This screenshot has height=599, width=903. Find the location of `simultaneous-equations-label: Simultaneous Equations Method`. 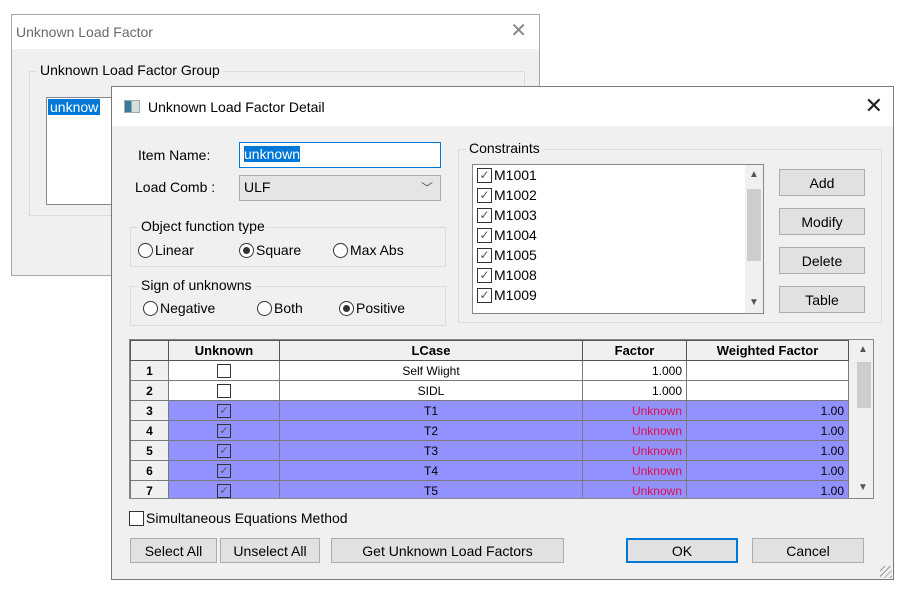

simultaneous-equations-label: Simultaneous Equations Method is located at coordinates (247, 518).